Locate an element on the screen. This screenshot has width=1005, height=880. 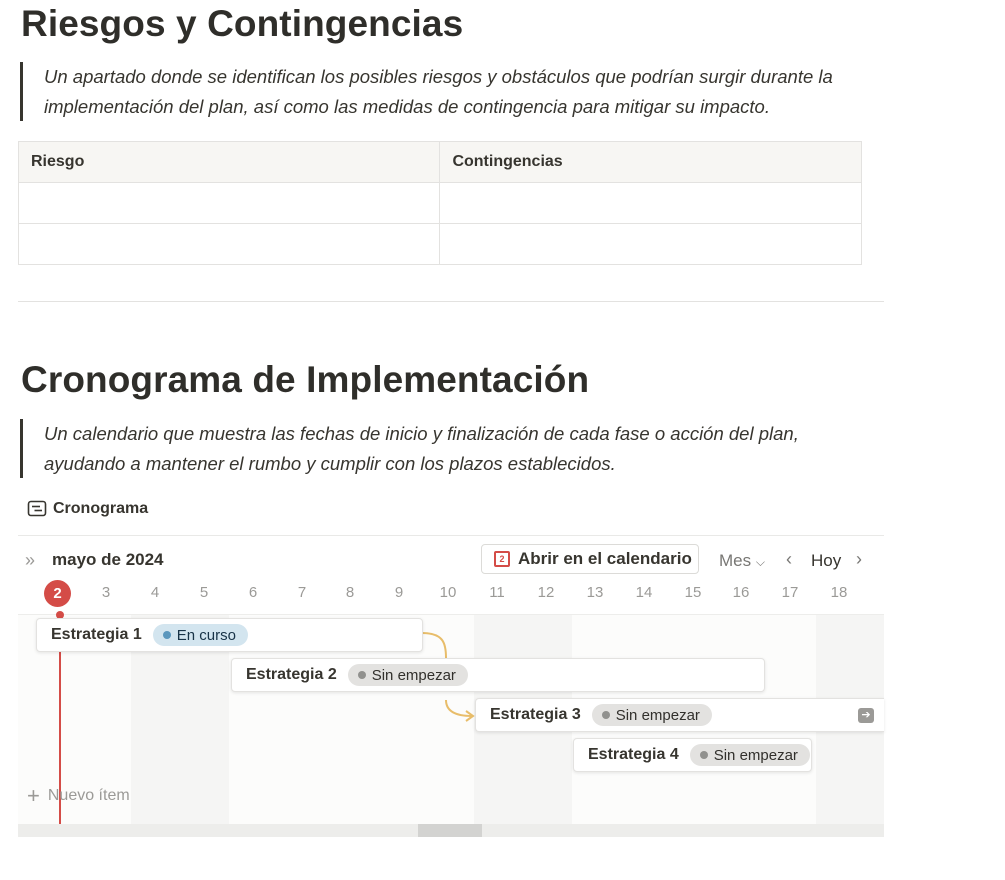
day-label: 7 is located at coordinates (302, 592).